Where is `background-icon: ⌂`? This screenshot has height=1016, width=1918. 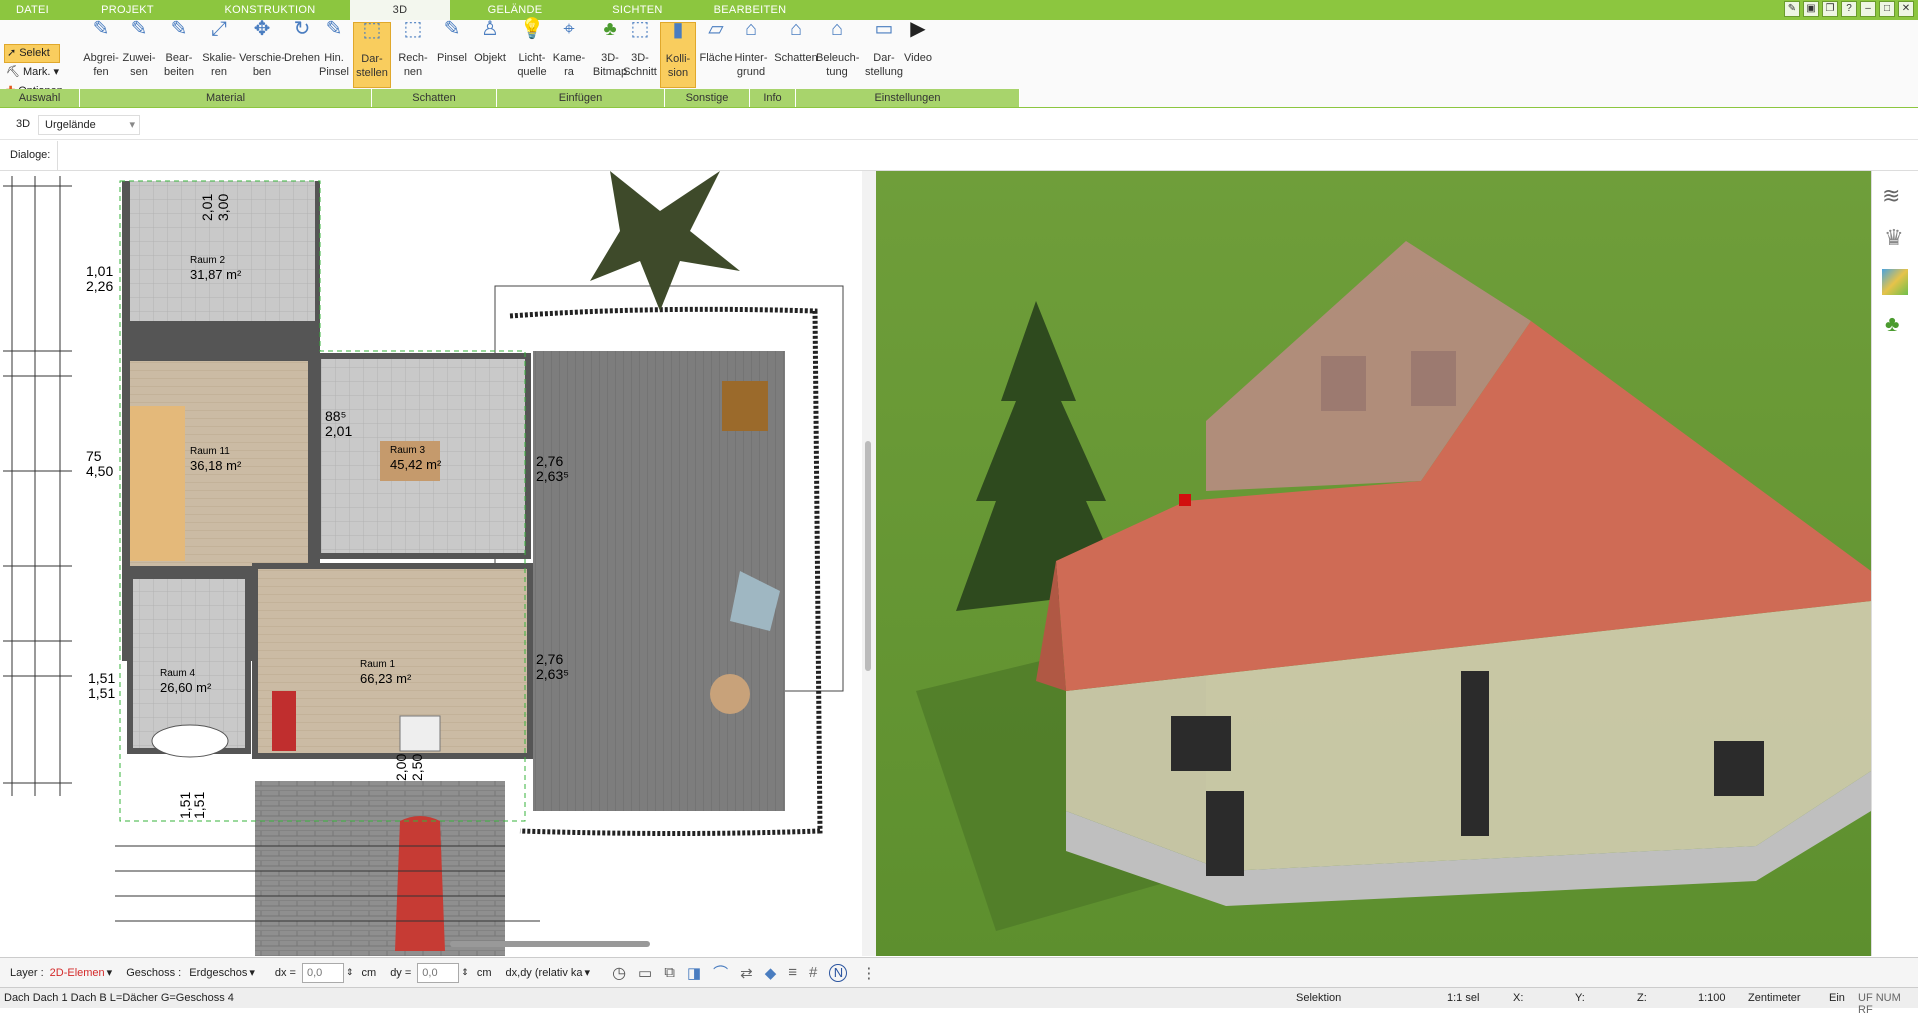 background-icon: ⌂ is located at coordinates (751, 29).